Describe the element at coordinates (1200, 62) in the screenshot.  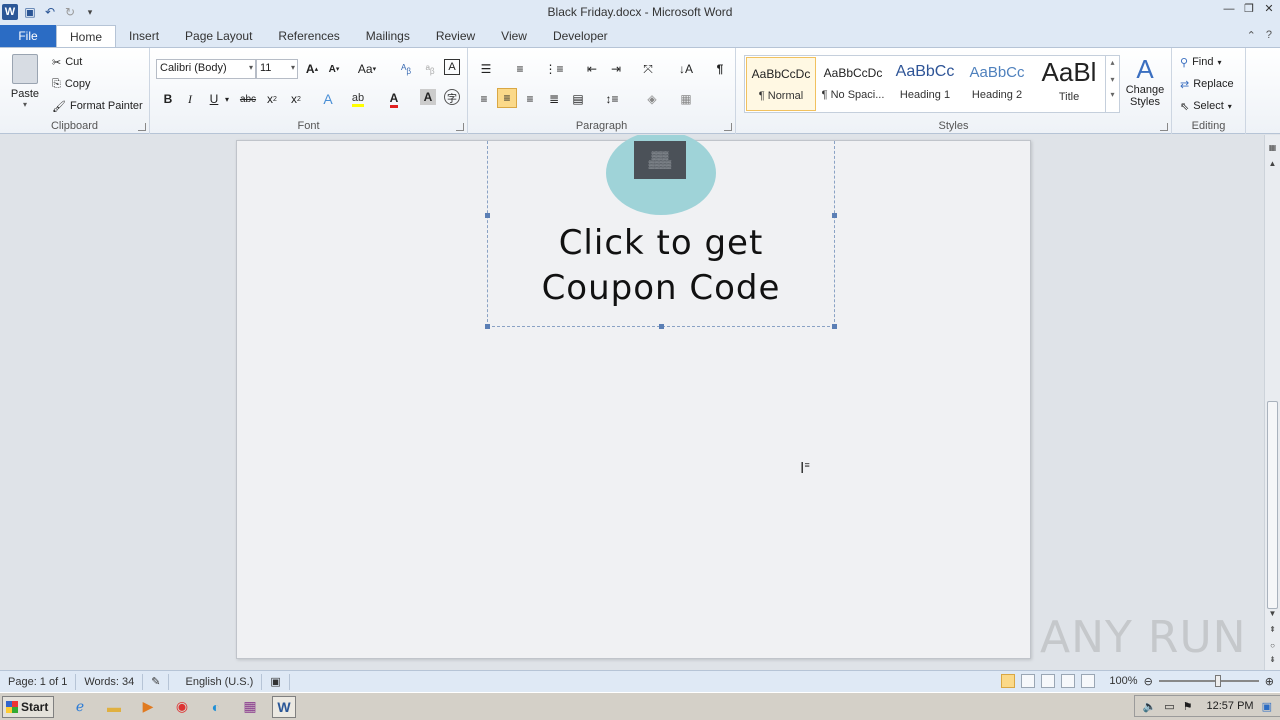
I see `find-button: ⚲ Find ▾` at that location.